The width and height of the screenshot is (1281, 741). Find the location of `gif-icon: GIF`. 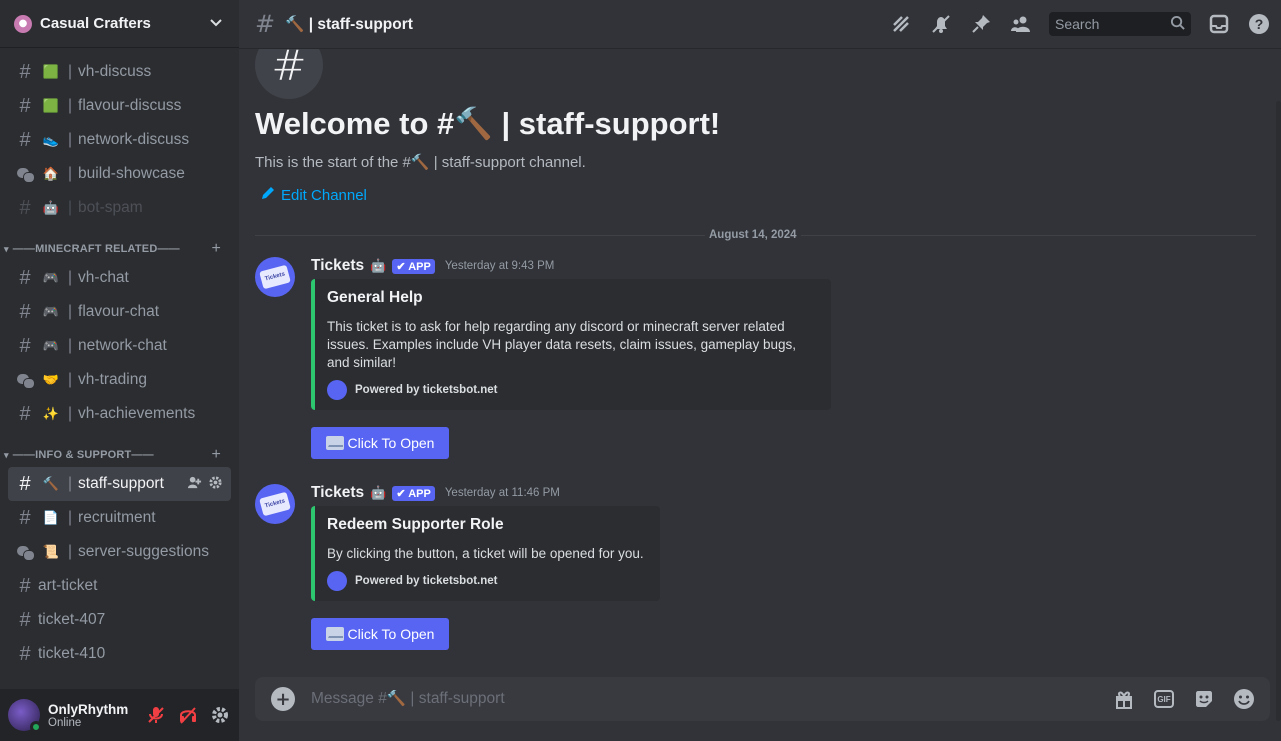

gif-icon: GIF is located at coordinates (1164, 699).